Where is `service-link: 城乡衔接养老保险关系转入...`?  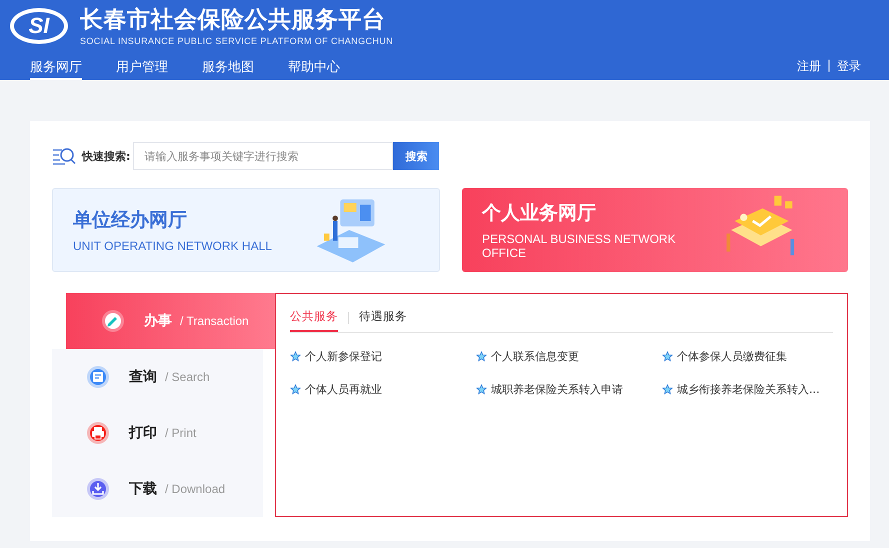 service-link: 城乡衔接养老保险关系转入... is located at coordinates (748, 389).